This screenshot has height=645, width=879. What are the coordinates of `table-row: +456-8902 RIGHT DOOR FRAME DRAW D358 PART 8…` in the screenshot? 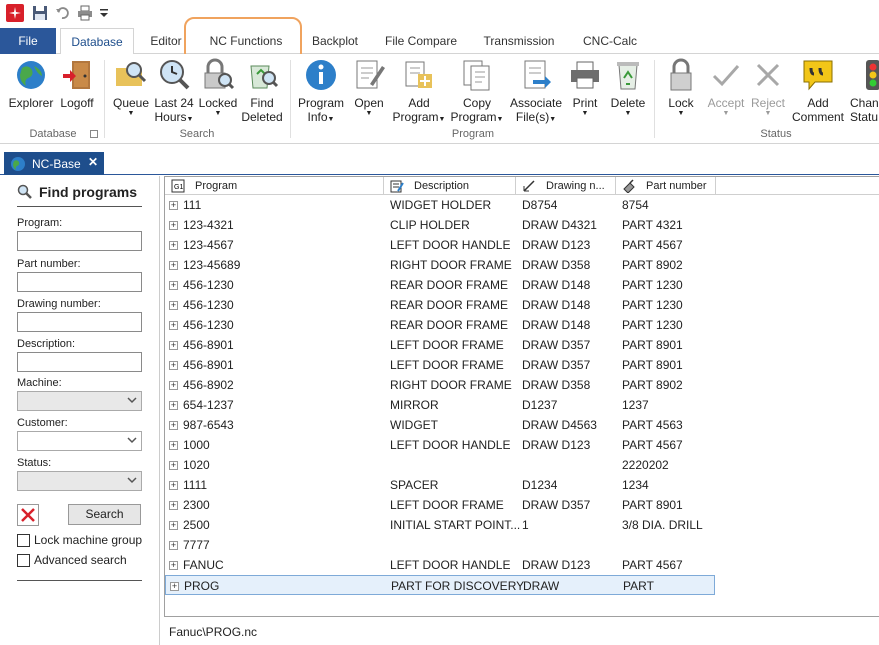 It's located at (522, 385).